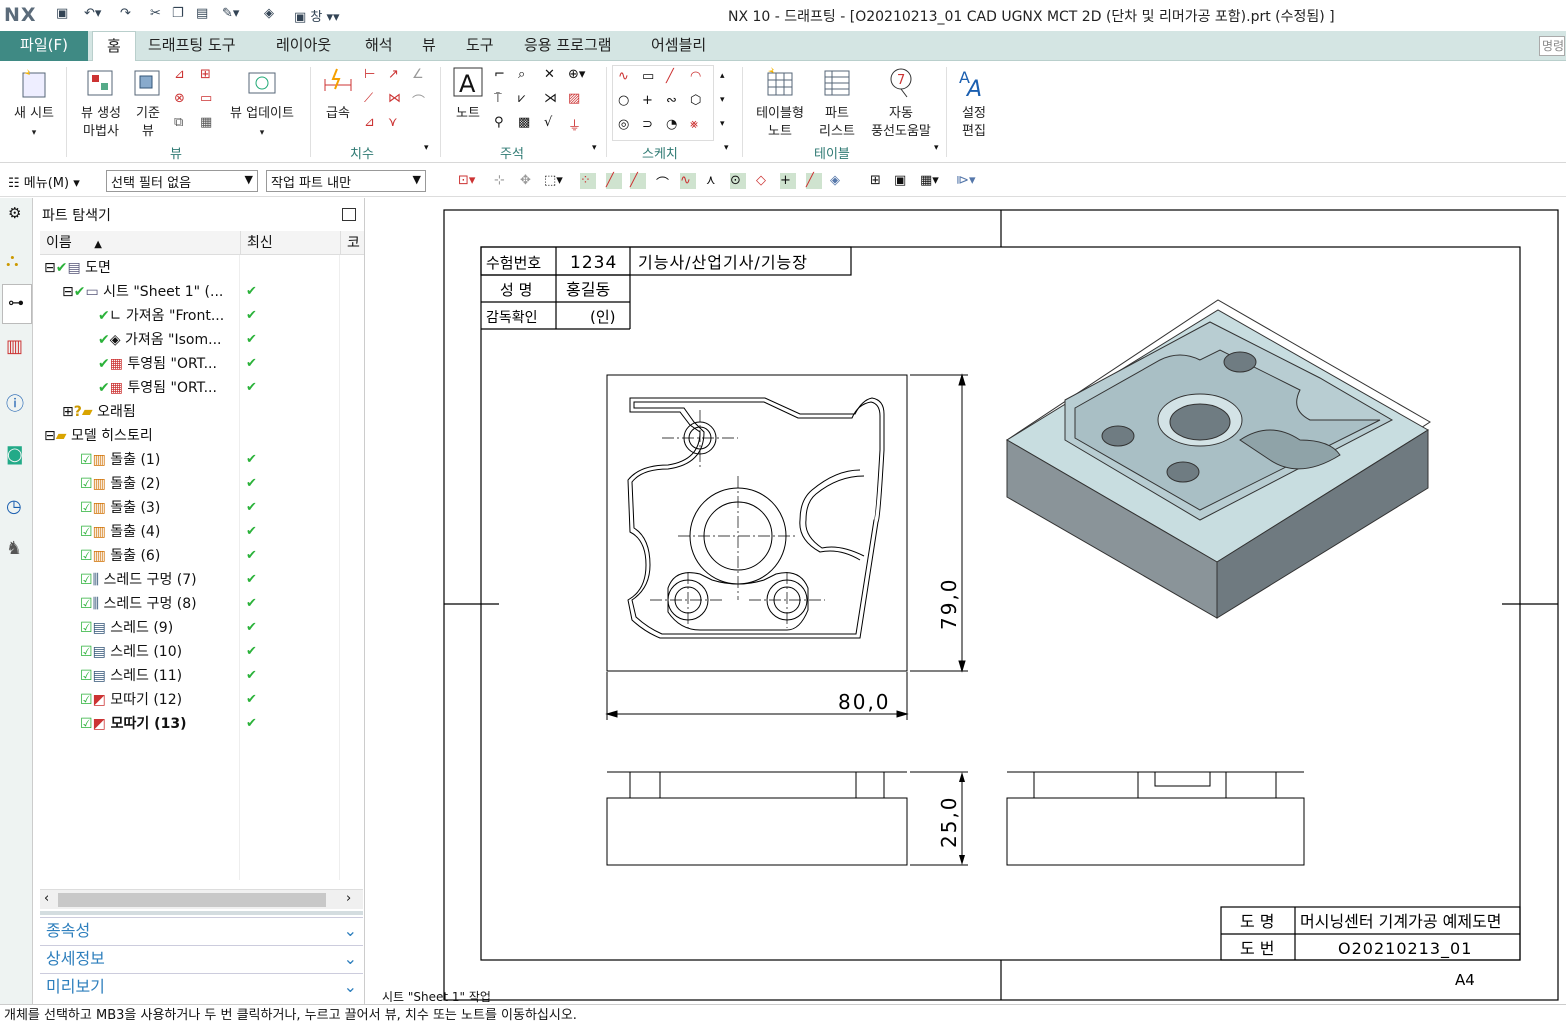  What do you see at coordinates (552, 99) in the screenshot?
I see `weld-symbol-icon: ⋊` at bounding box center [552, 99].